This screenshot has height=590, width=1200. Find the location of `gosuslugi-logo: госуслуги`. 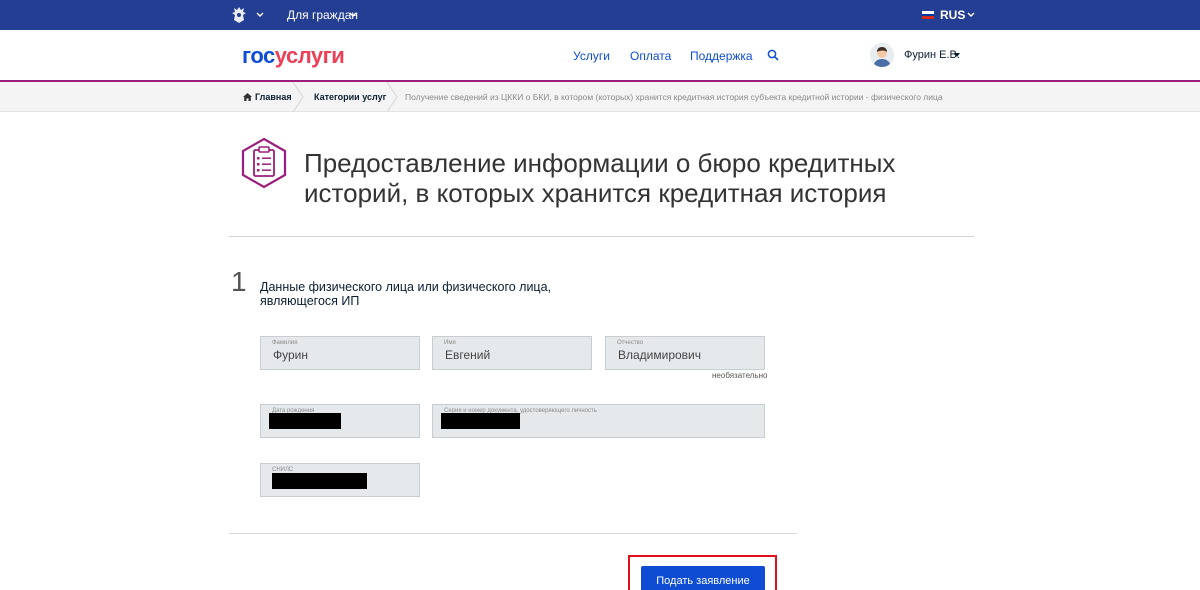

gosuslugi-logo: госуслуги is located at coordinates (293, 55).